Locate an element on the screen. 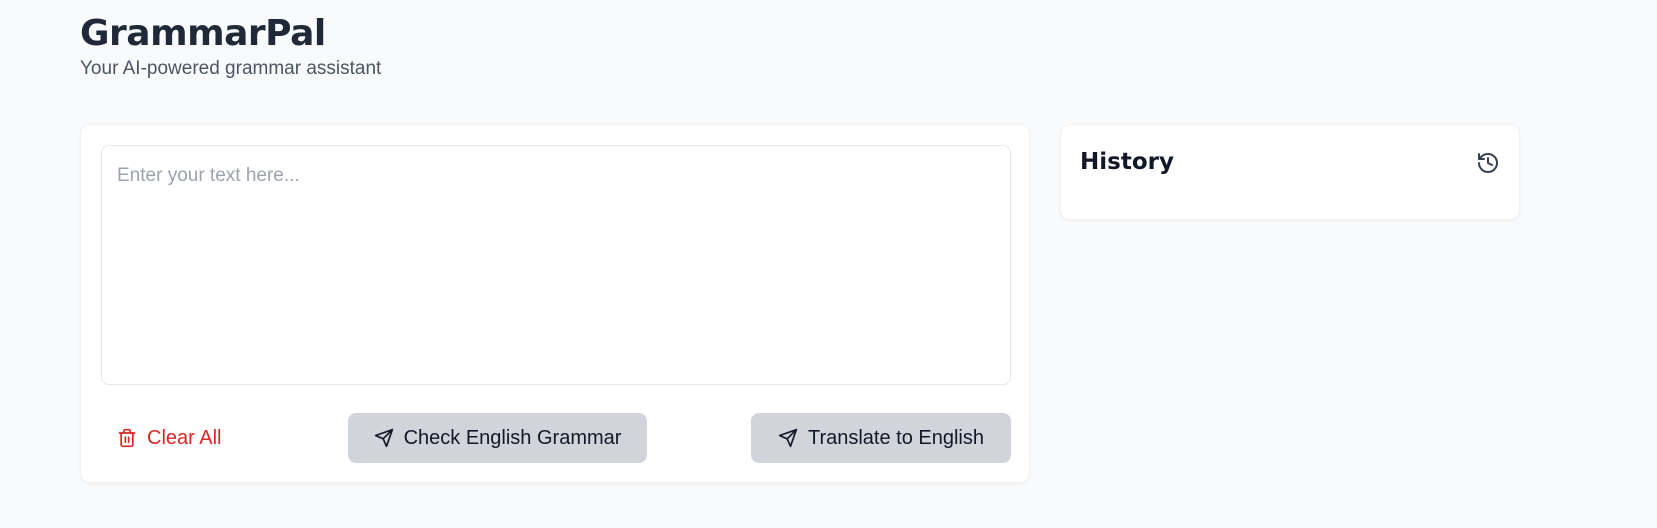 This screenshot has width=1657, height=528. trash-icon is located at coordinates (127, 438).